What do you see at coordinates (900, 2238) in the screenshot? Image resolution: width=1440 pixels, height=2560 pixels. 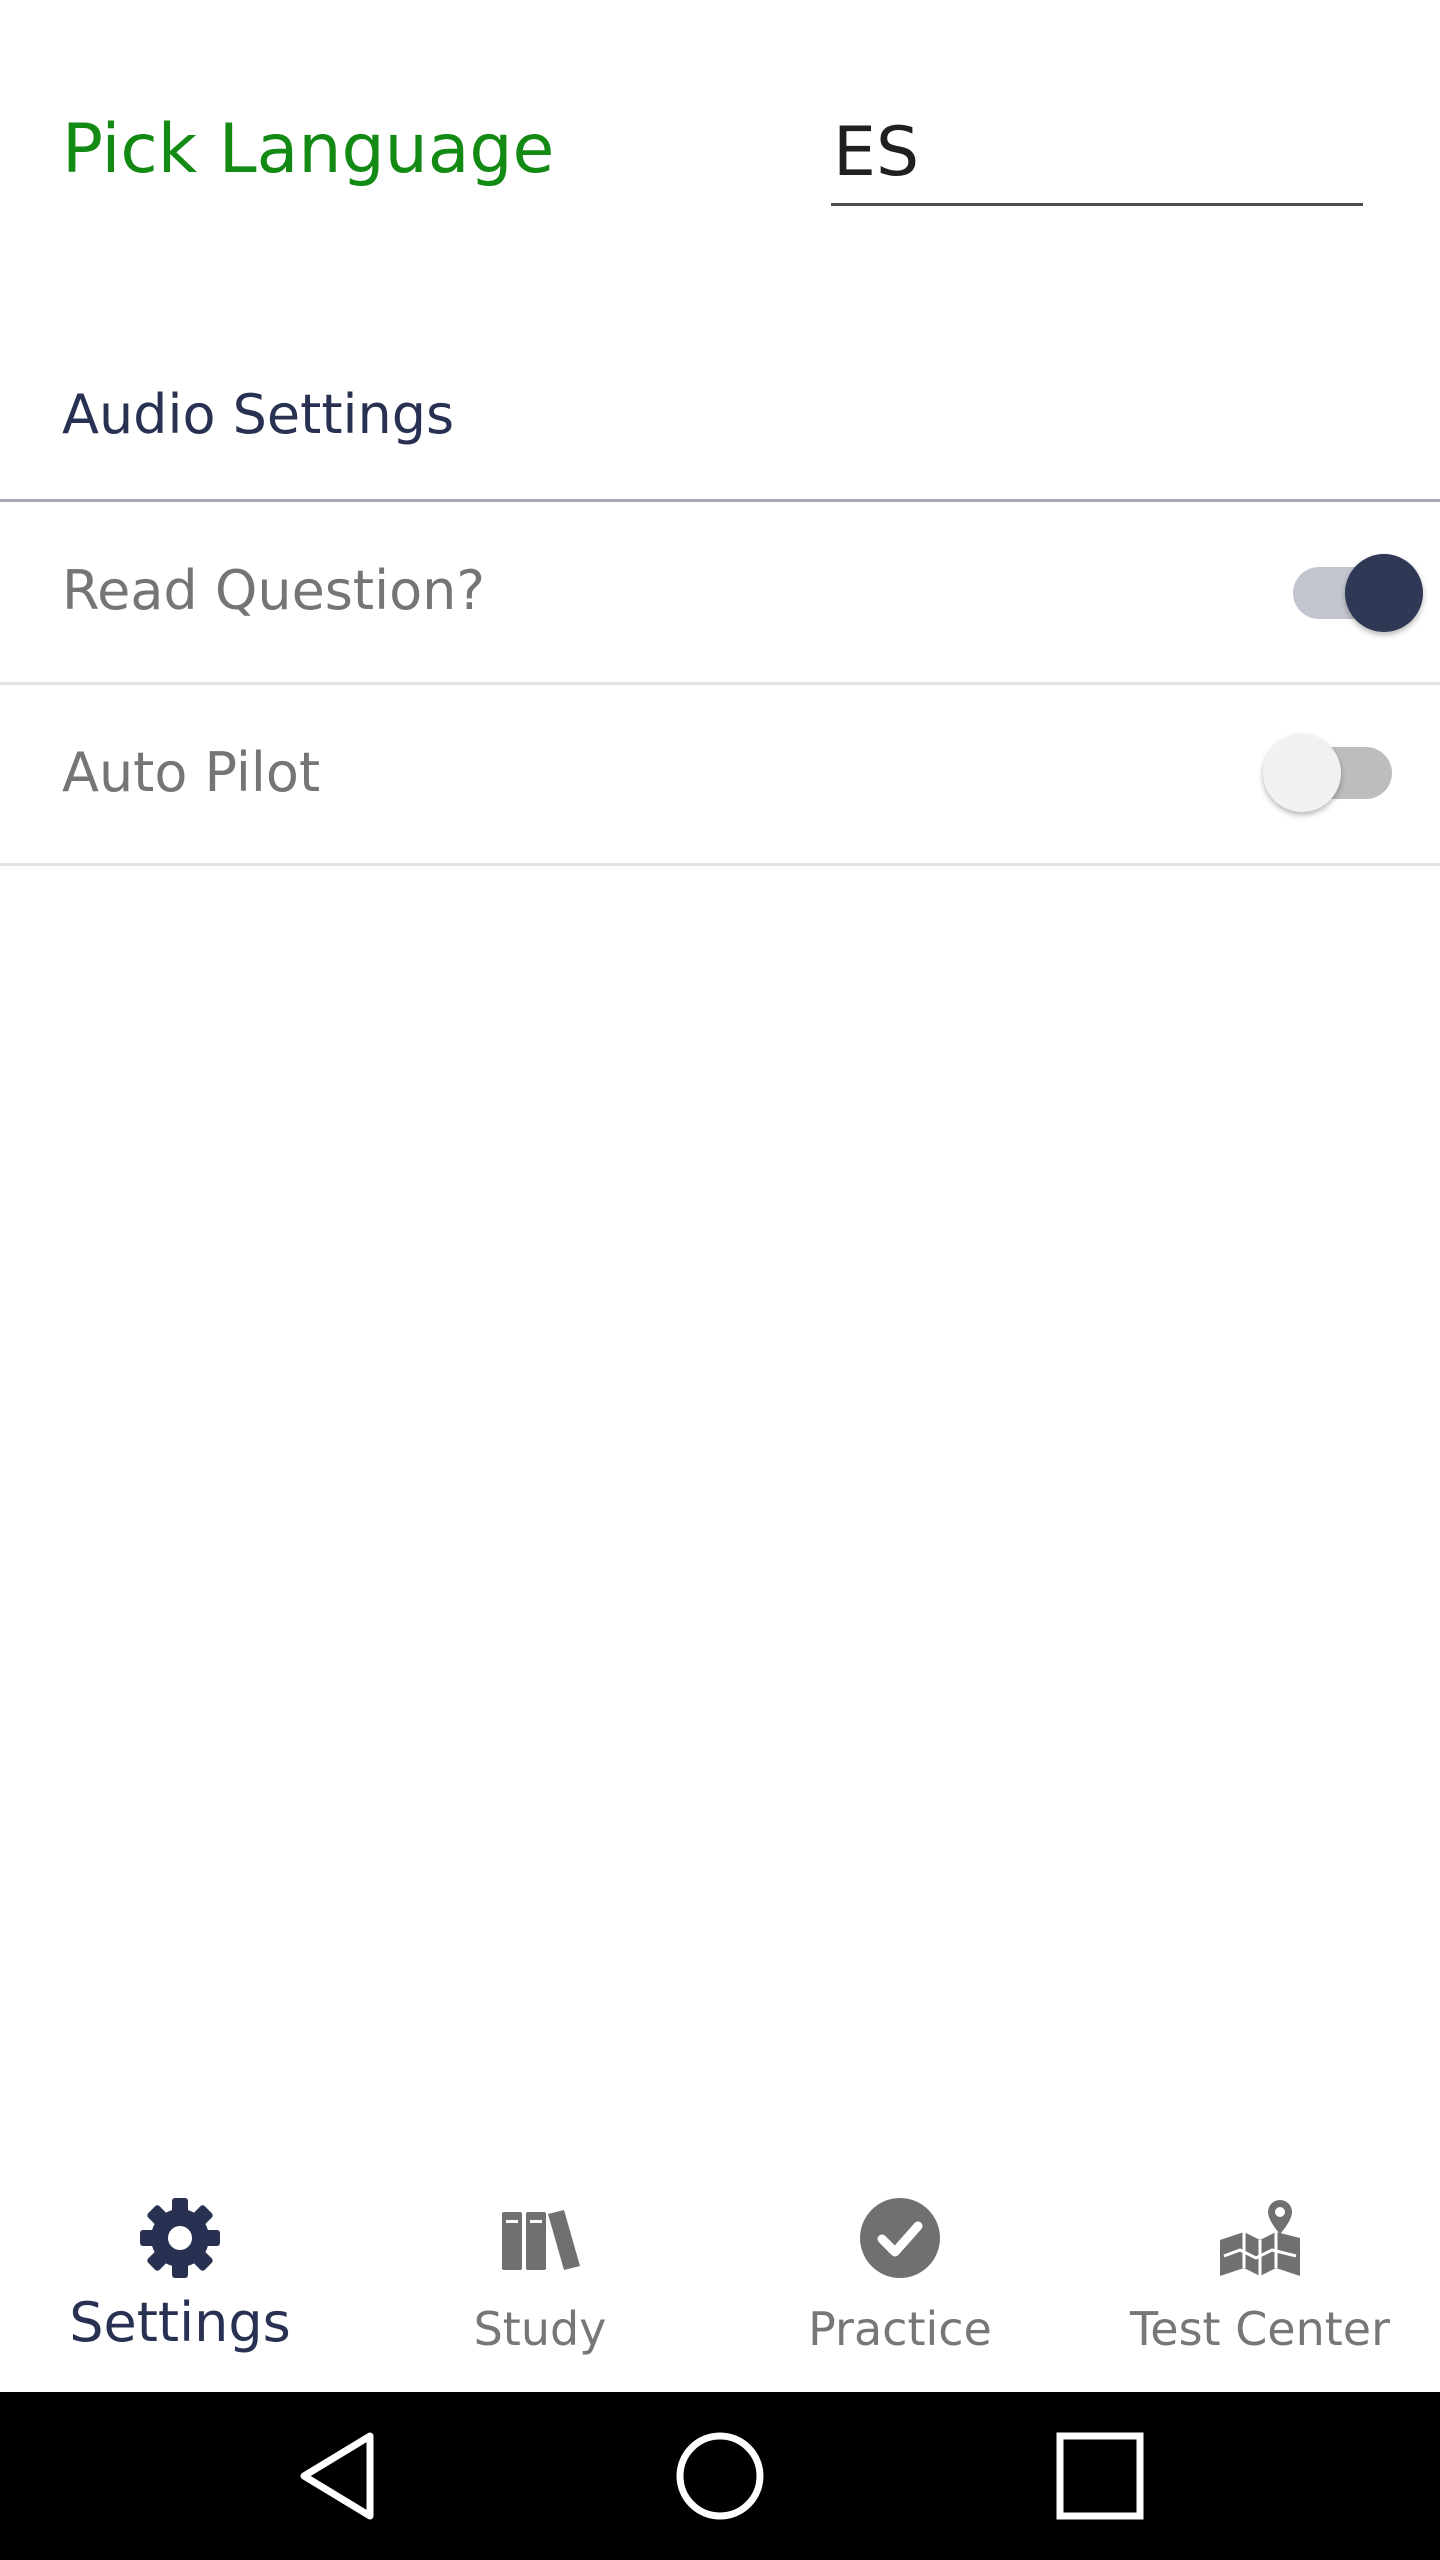 I see `check-circle-icon` at bounding box center [900, 2238].